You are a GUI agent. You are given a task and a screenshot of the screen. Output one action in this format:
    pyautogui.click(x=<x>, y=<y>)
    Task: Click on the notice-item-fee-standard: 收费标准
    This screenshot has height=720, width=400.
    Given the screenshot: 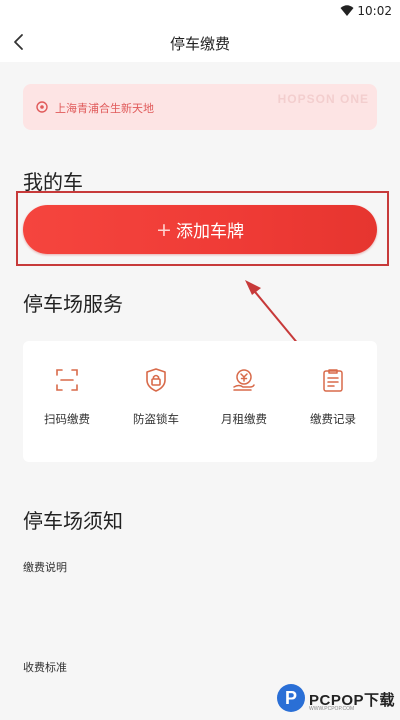 What is the action you would take?
    pyautogui.click(x=45, y=667)
    